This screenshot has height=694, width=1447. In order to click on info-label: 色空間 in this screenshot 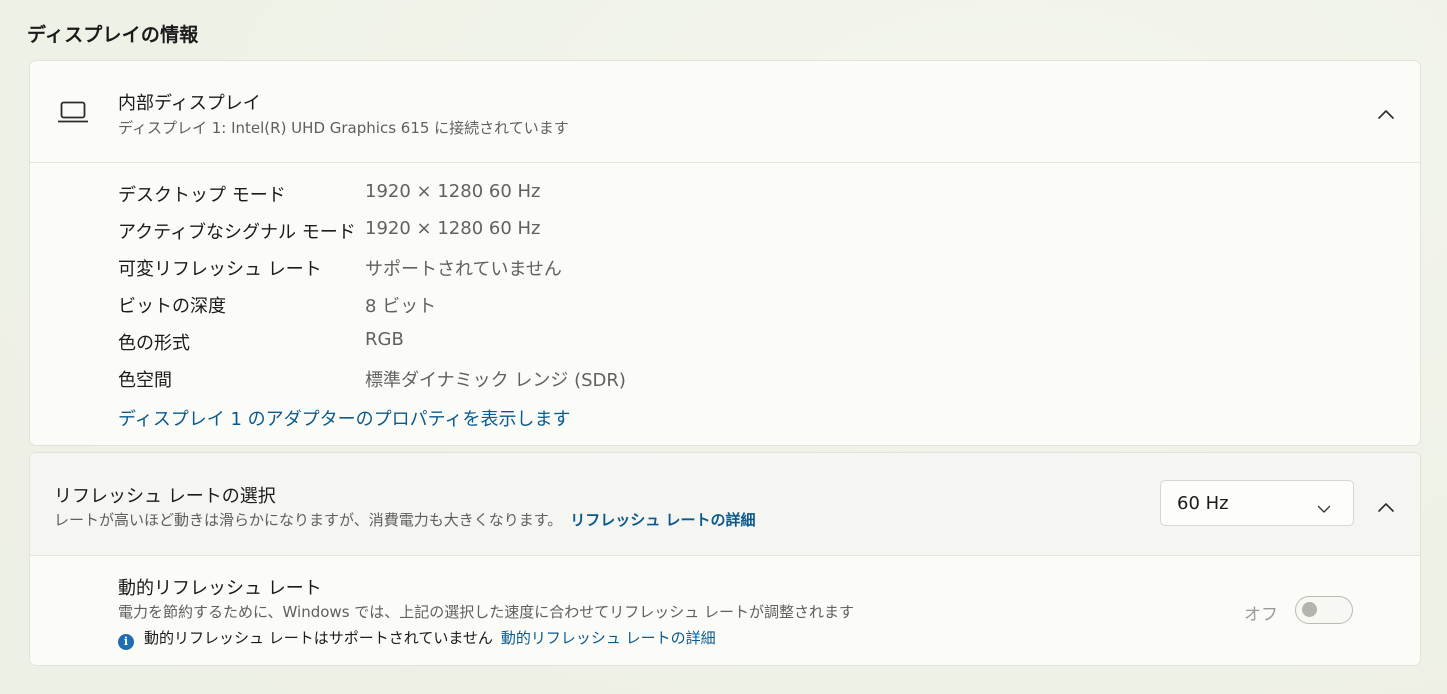, I will do `click(145, 380)`.